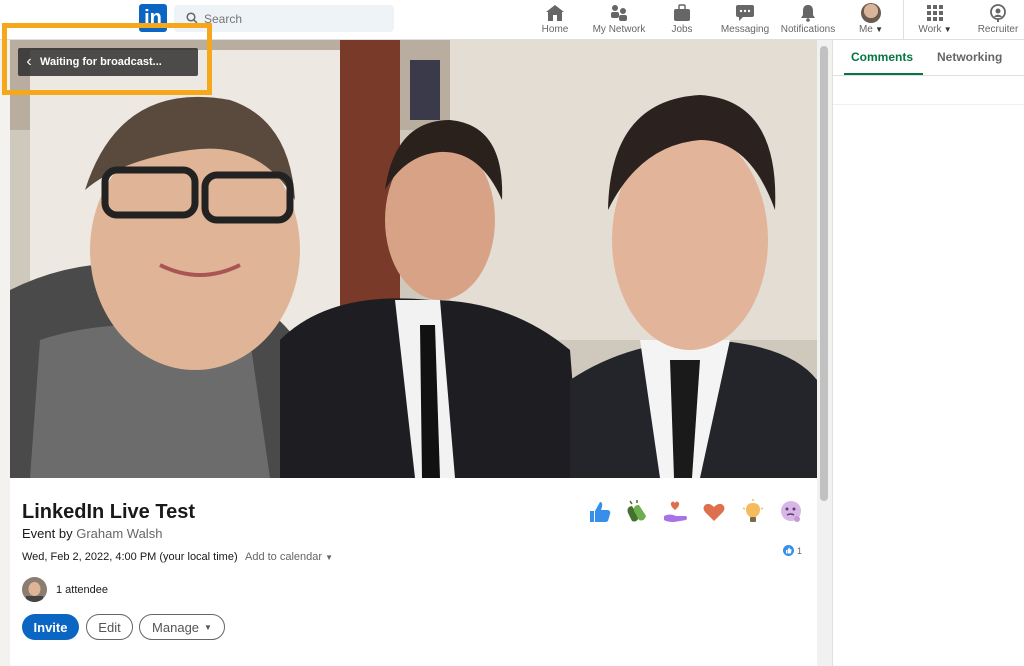  I want to click on back-arrow-icon: ‹, so click(29, 62).